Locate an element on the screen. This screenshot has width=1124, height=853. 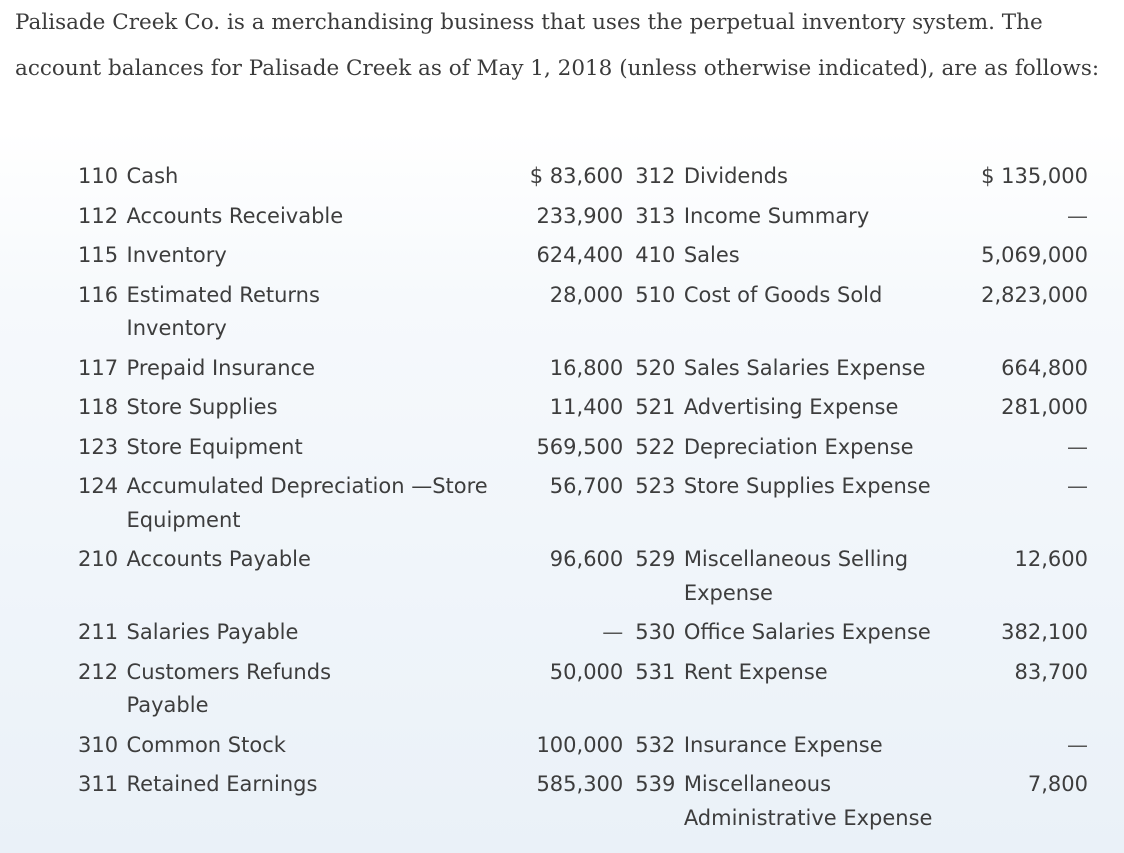
account-number: 212 is located at coordinates (98, 671).